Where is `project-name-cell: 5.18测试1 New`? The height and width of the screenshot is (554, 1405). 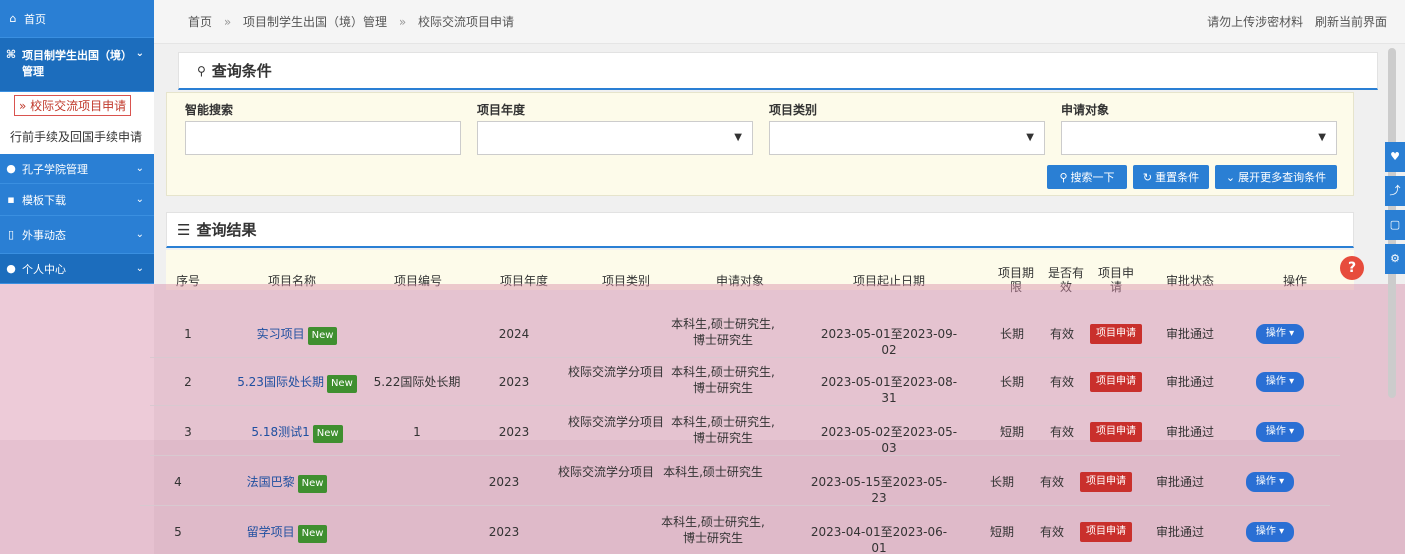
project-name-cell: 5.18测试1 New is located at coordinates (297, 433).